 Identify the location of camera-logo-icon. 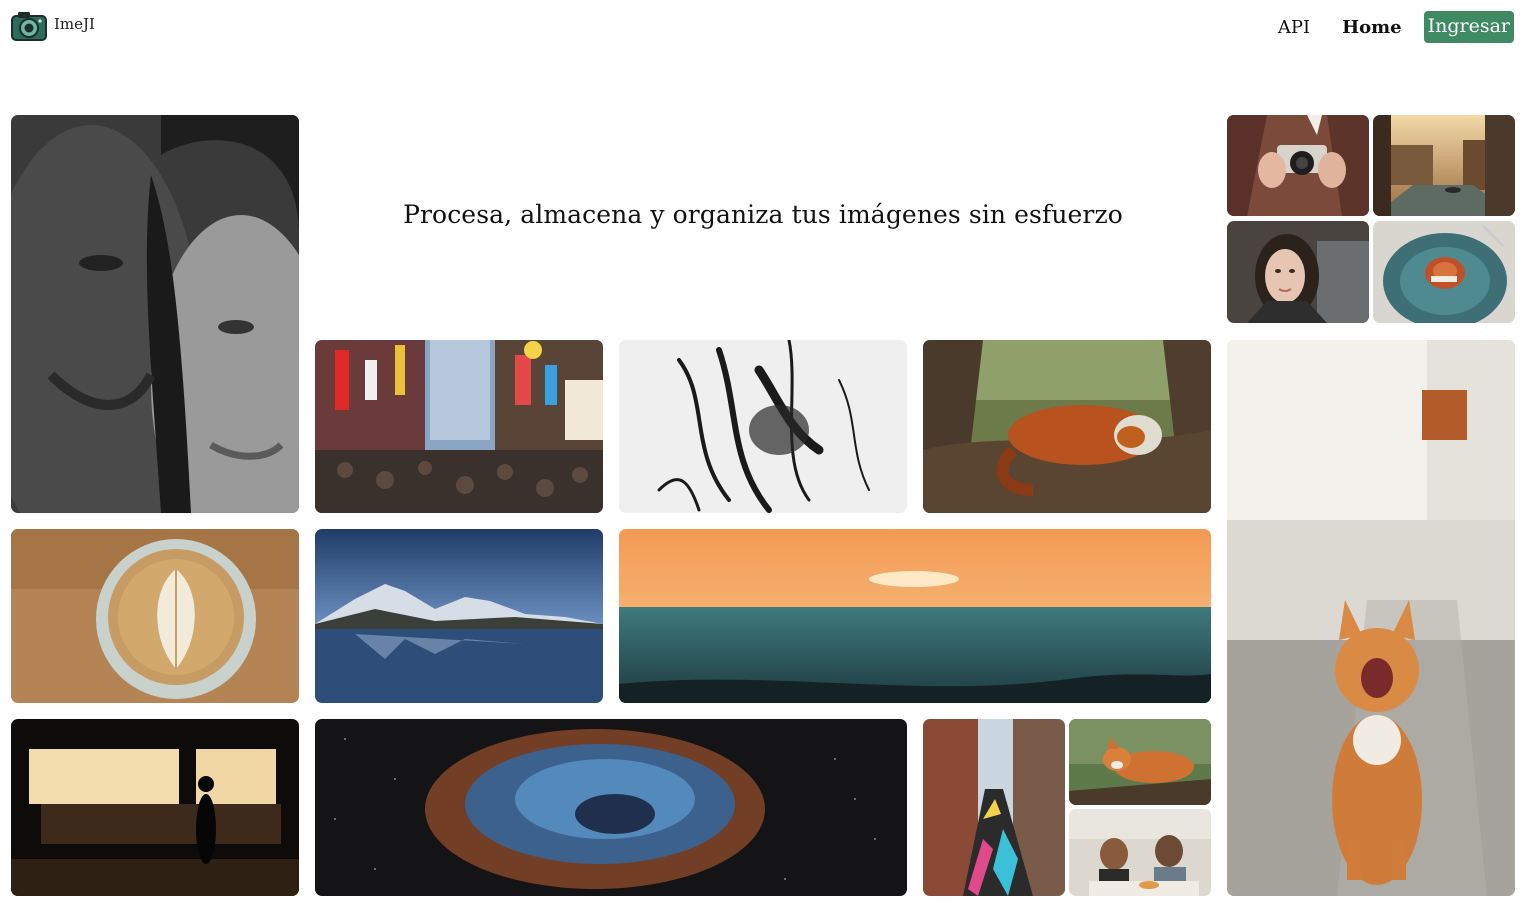
(30, 26).